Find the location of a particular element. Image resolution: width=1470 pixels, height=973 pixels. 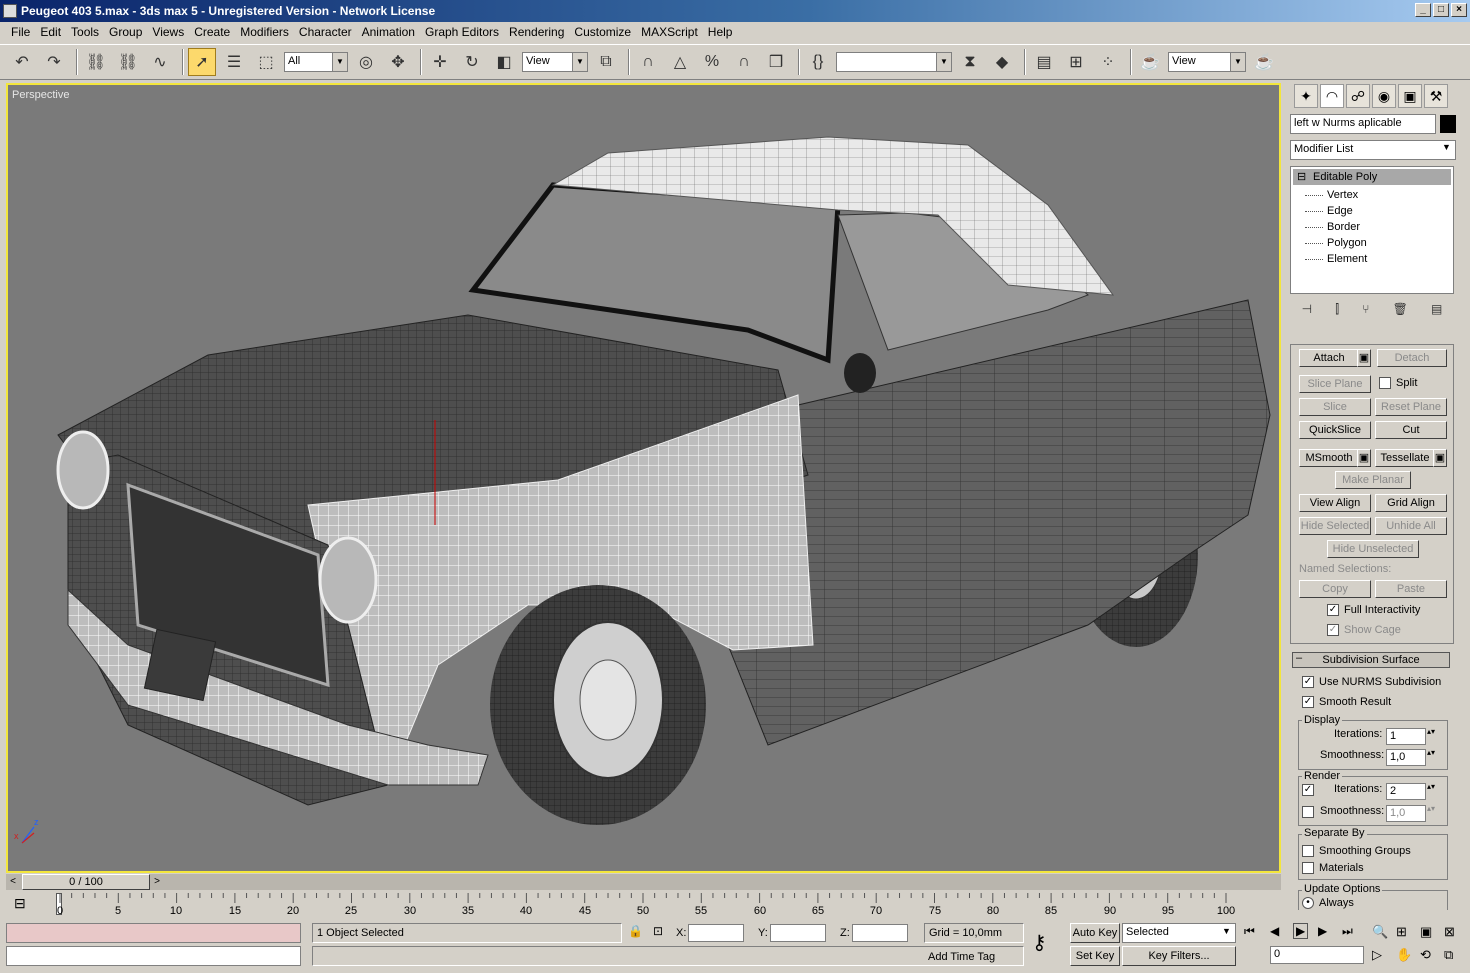

stack-subobject-polygon: Polygon is located at coordinates (1372, 243).